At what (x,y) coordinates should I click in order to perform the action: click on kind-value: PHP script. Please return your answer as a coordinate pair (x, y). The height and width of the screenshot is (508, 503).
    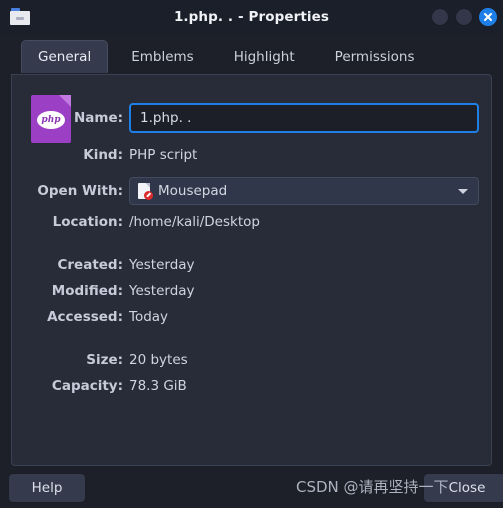
    Looking at the image, I should click on (163, 155).